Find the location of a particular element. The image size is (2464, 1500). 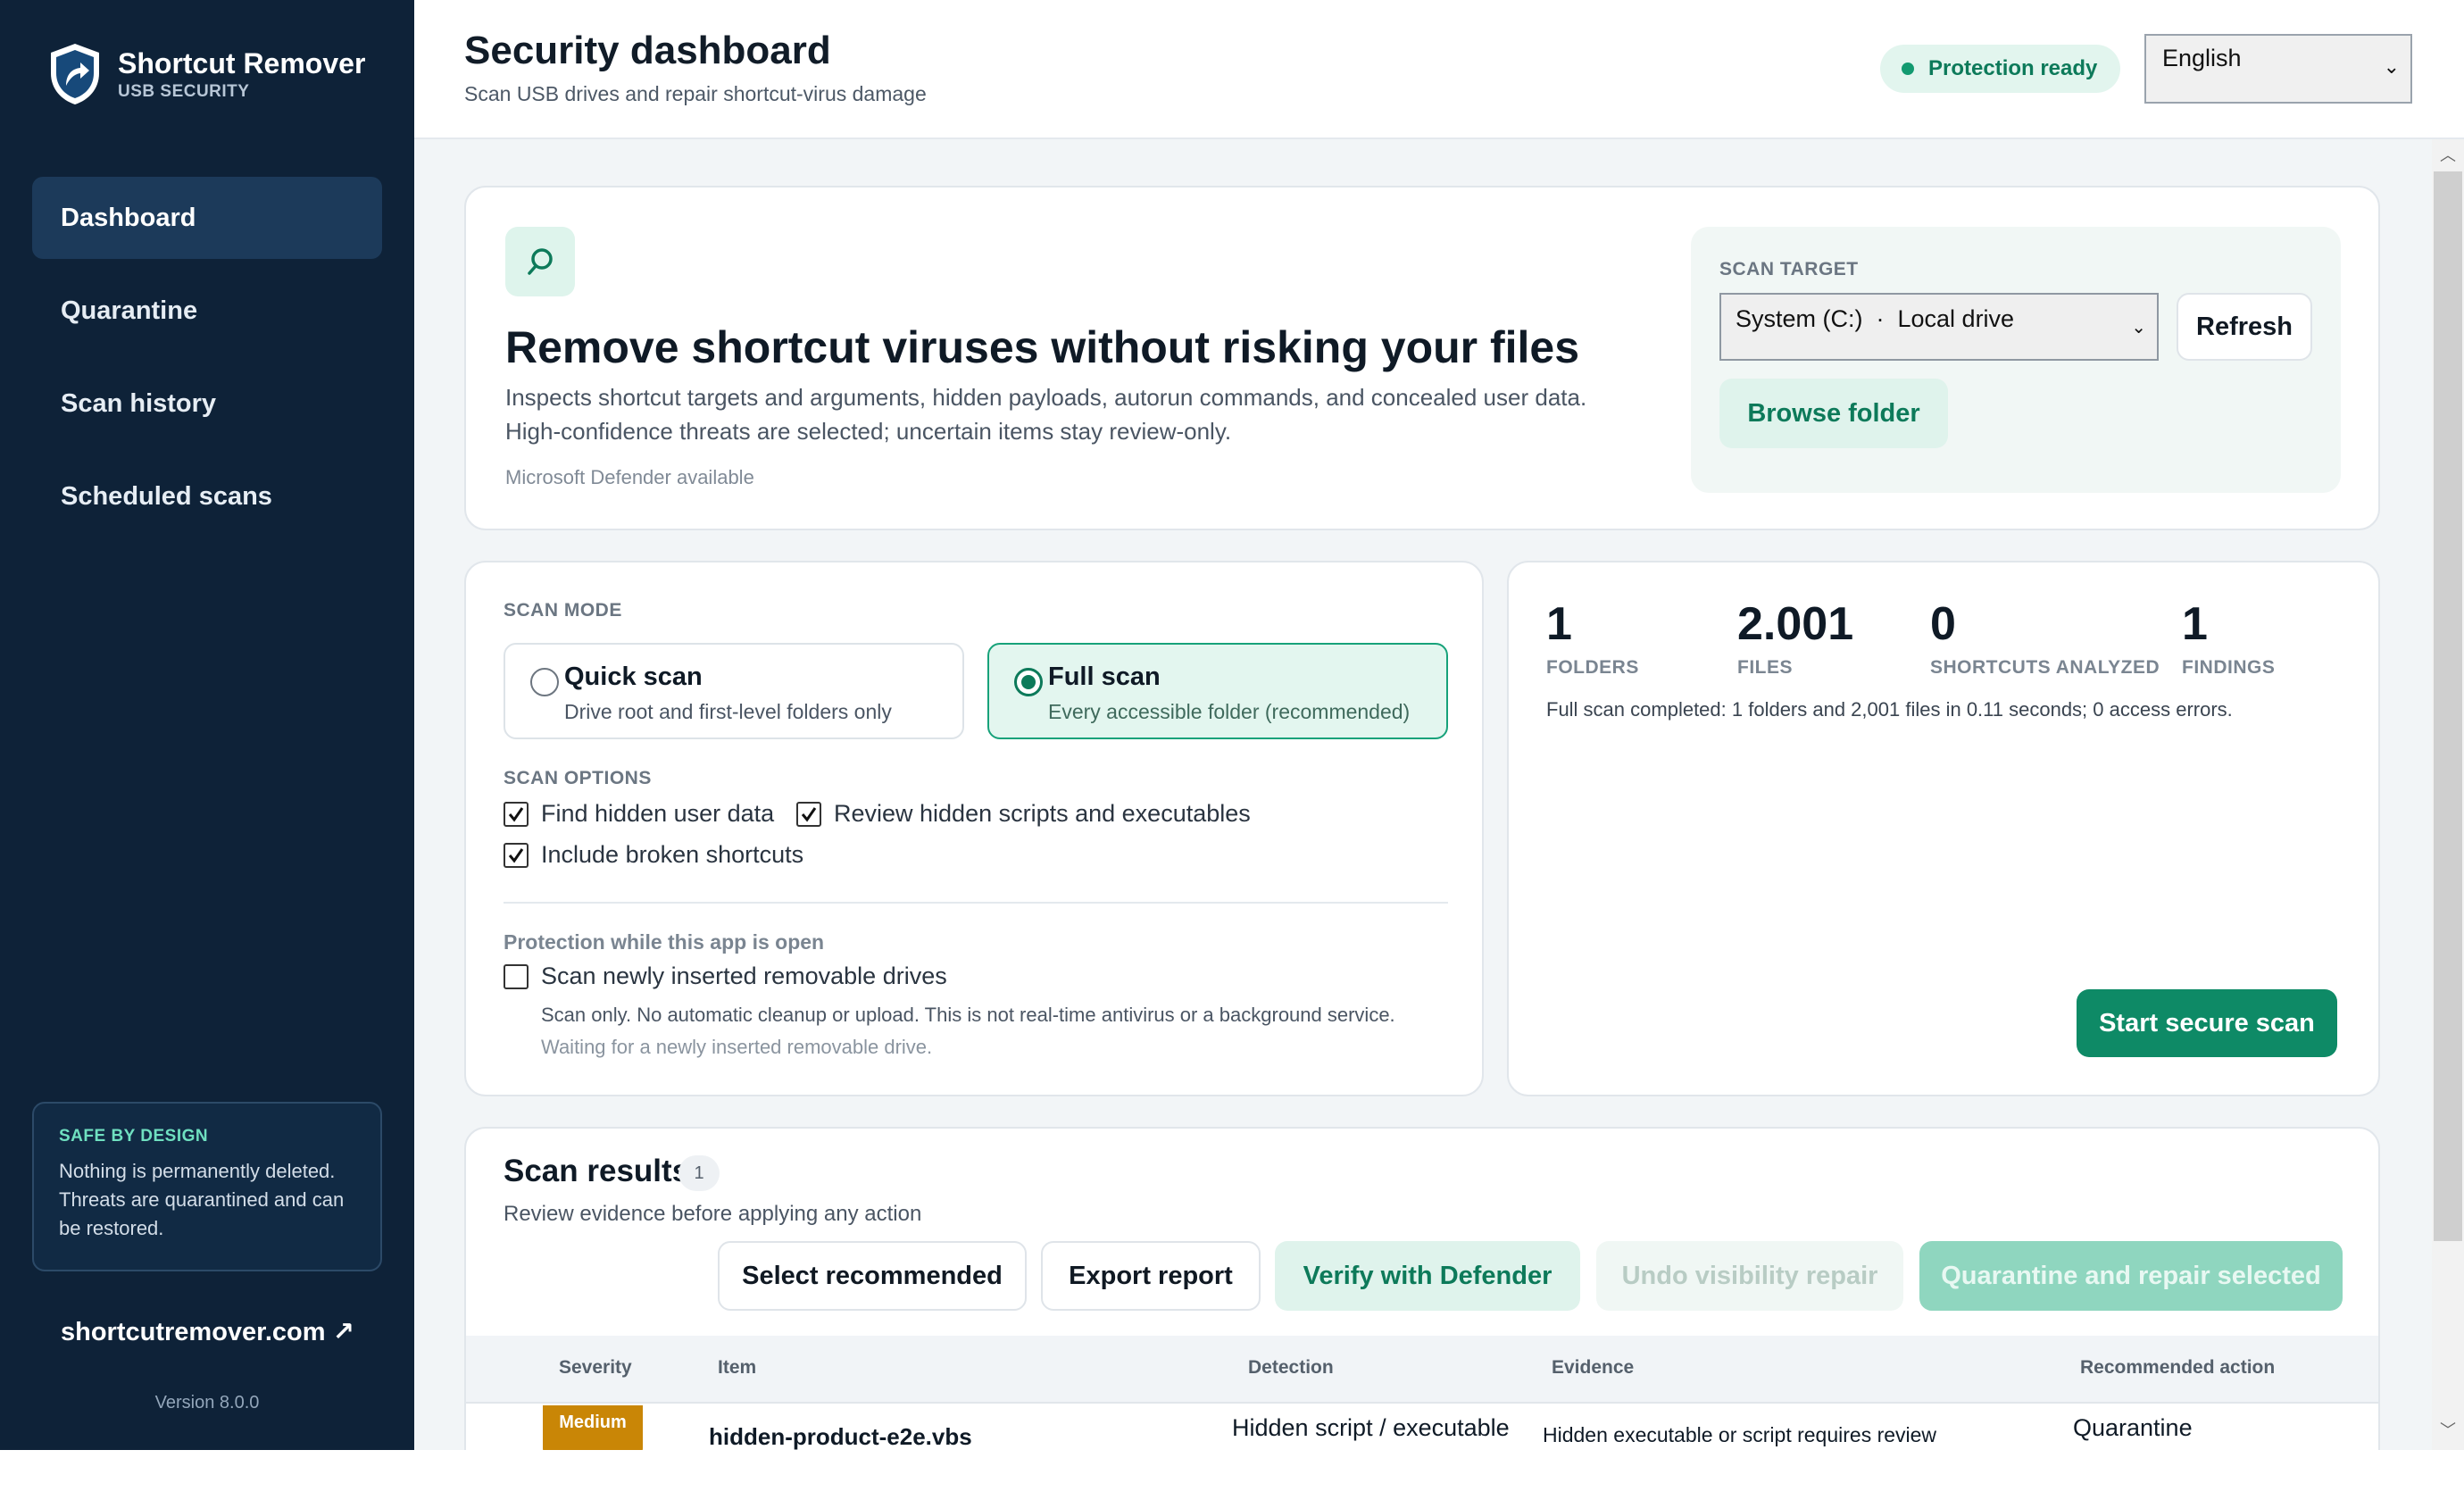

start-secure-scan-button: Start secure scan is located at coordinates (2207, 1023).